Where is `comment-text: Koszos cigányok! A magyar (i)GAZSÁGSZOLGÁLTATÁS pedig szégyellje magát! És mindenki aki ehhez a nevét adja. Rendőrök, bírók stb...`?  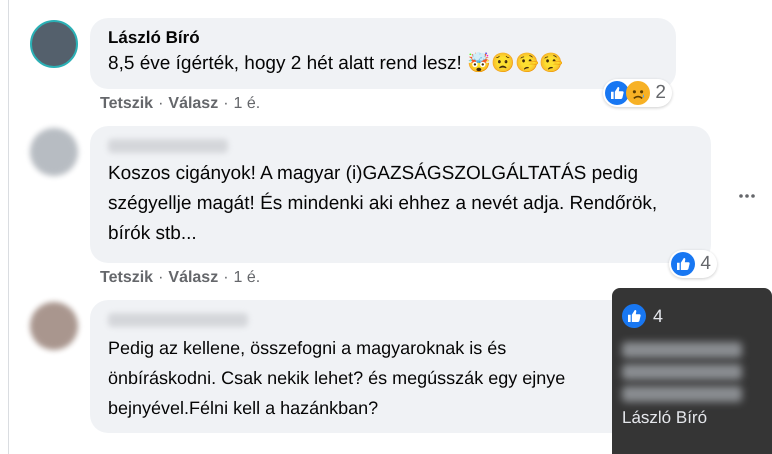 comment-text: Koszos cigányok! A magyar (i)GAZSÁGSZOLGÁLTATÁS pedig szégyellje magát! És mindenki aki ehhez a nevét adja. Rendőrök, bírók stb... is located at coordinates (383, 204).